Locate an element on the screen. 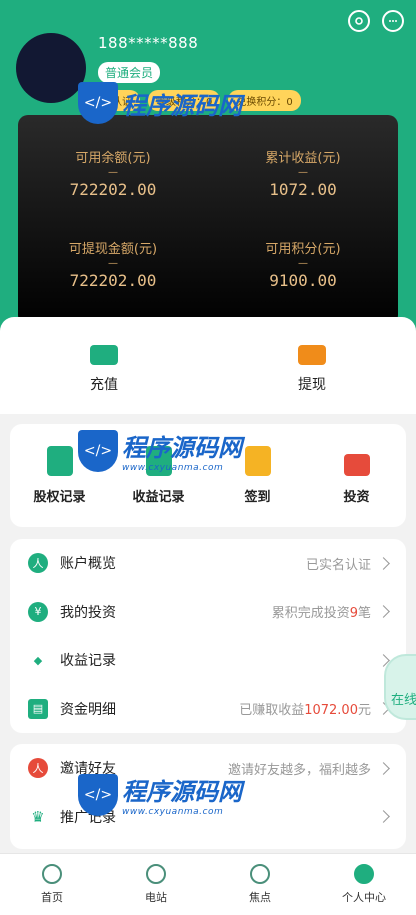 The width and height of the screenshot is (416, 915). income-tag-icon: ◆ is located at coordinates (38, 660).